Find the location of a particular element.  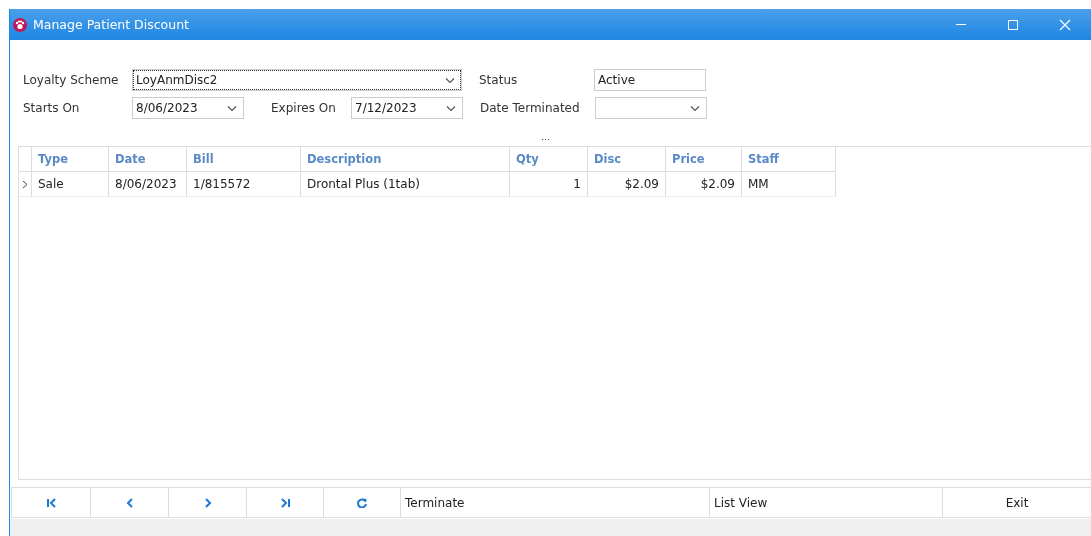

minimize-icon is located at coordinates (961, 24).